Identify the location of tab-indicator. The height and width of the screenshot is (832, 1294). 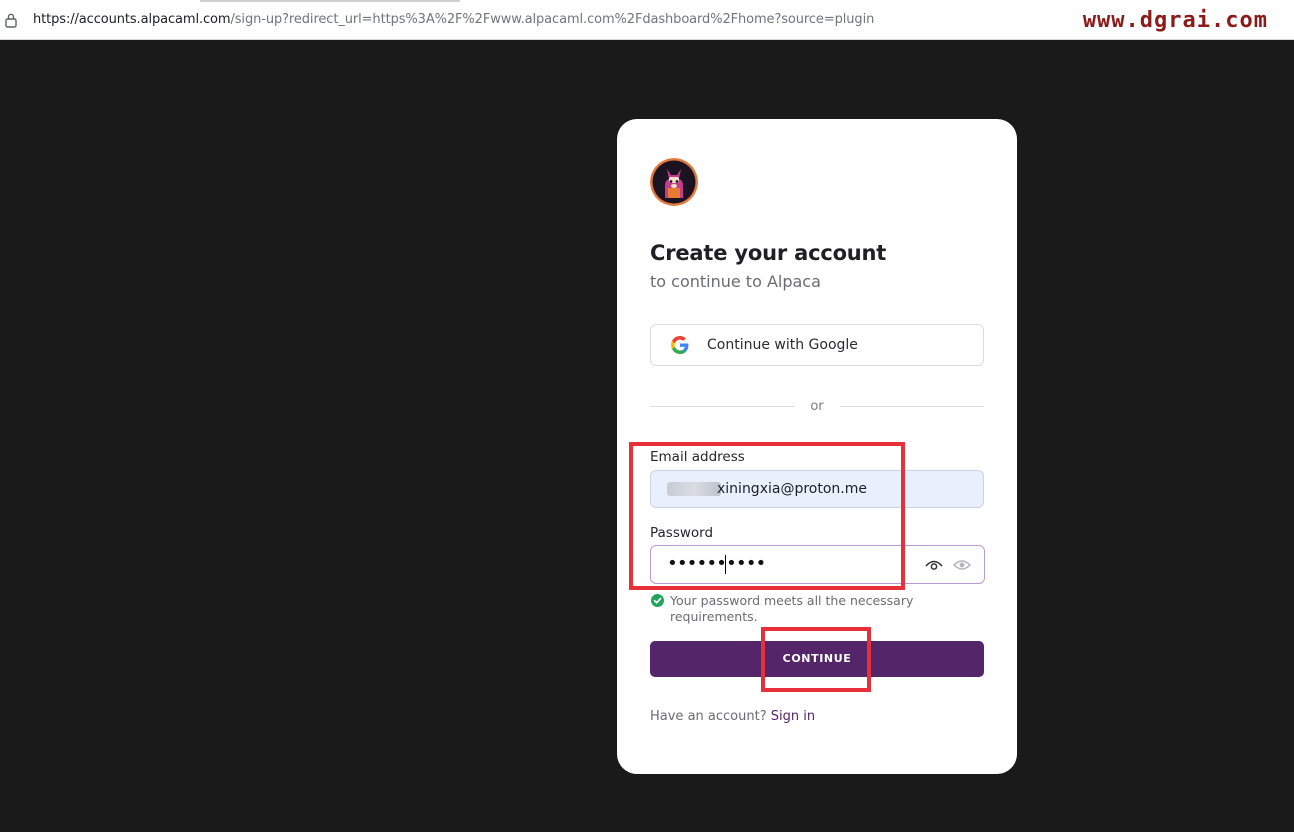
(330, 1).